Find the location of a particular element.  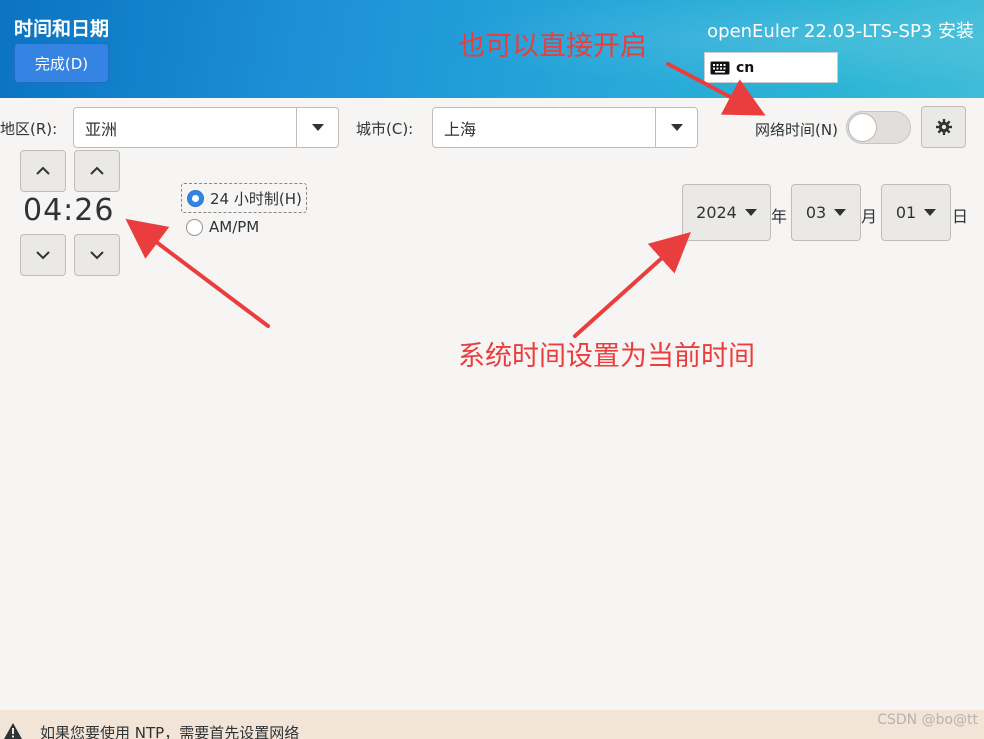

warning-text: 如果您要使用 NTP，需要首先设置网络 is located at coordinates (170, 731).